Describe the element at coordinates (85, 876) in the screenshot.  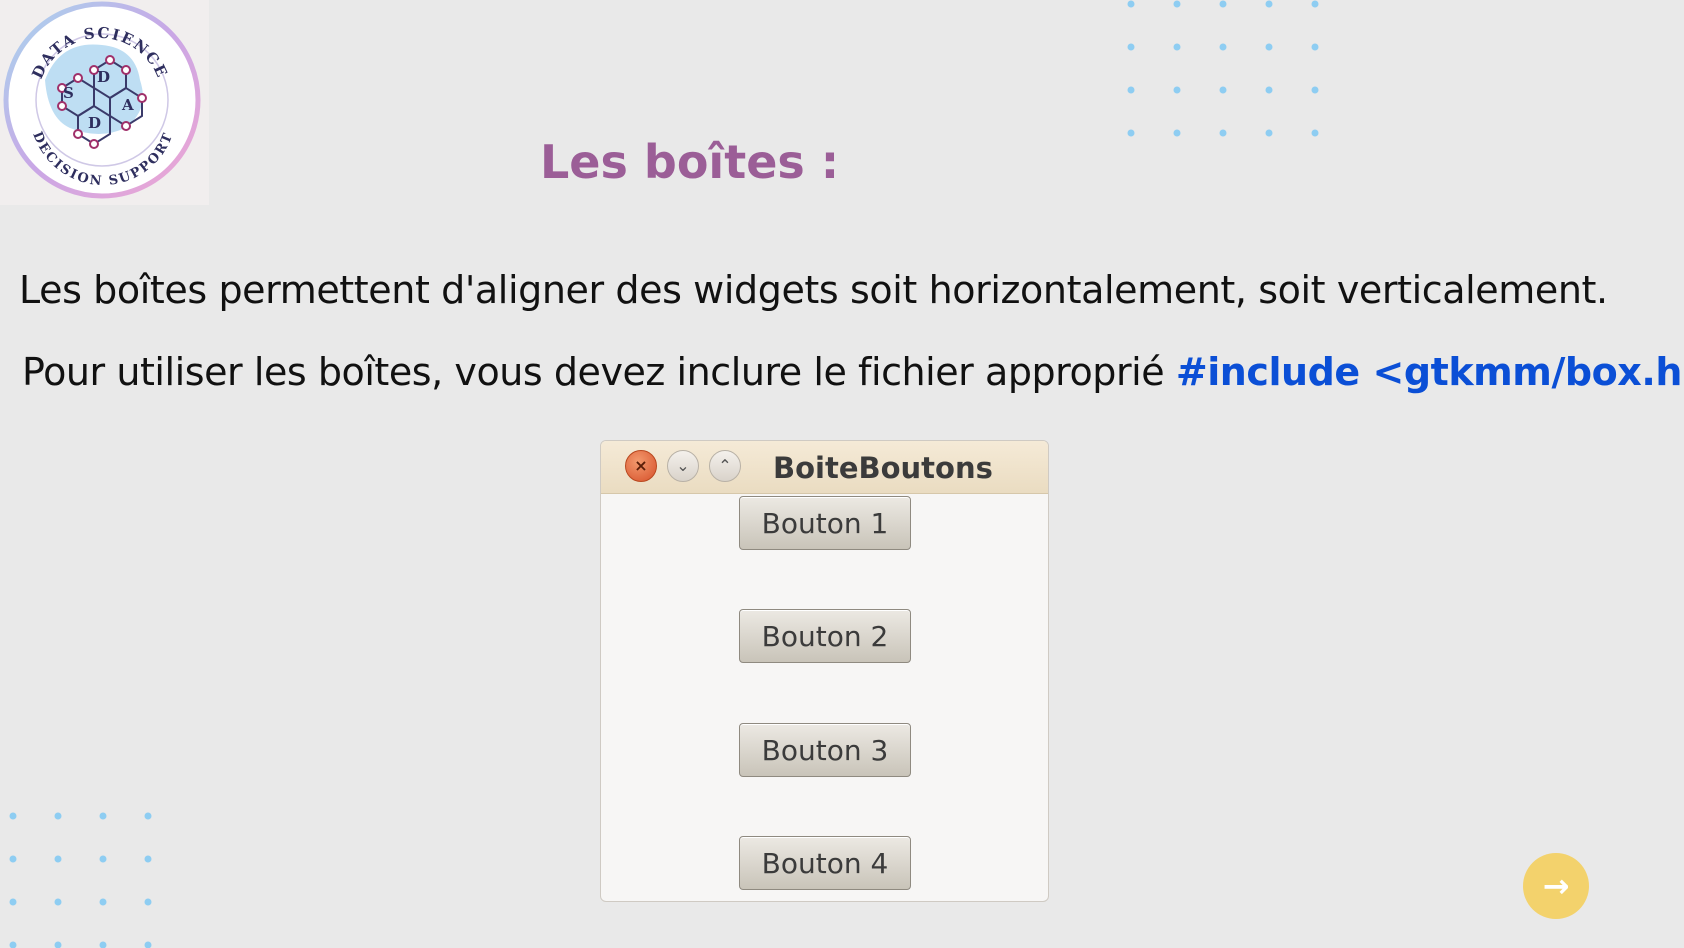
I see `decorative-dots-bottom` at that location.